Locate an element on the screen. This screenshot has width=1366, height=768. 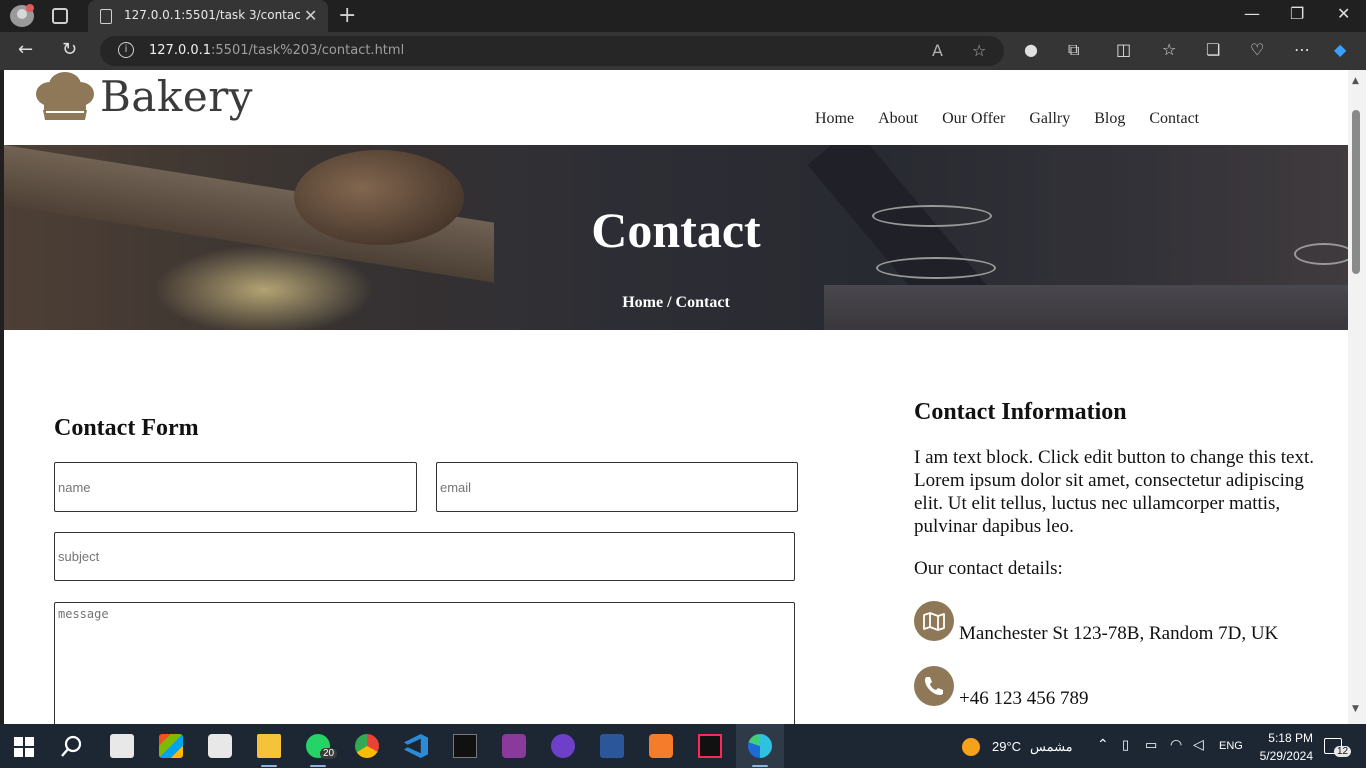
close-window-button: ✕ is located at coordinates (1343, 13).